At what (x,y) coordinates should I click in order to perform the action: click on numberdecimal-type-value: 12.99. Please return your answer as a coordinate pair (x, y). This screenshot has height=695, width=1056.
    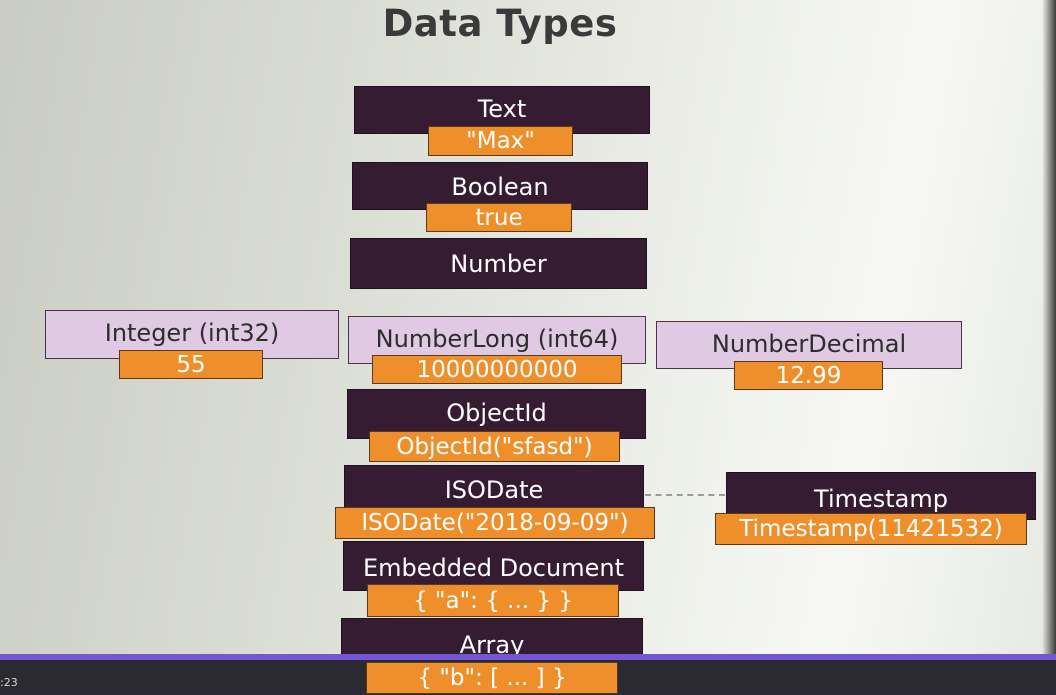
    Looking at the image, I should click on (808, 375).